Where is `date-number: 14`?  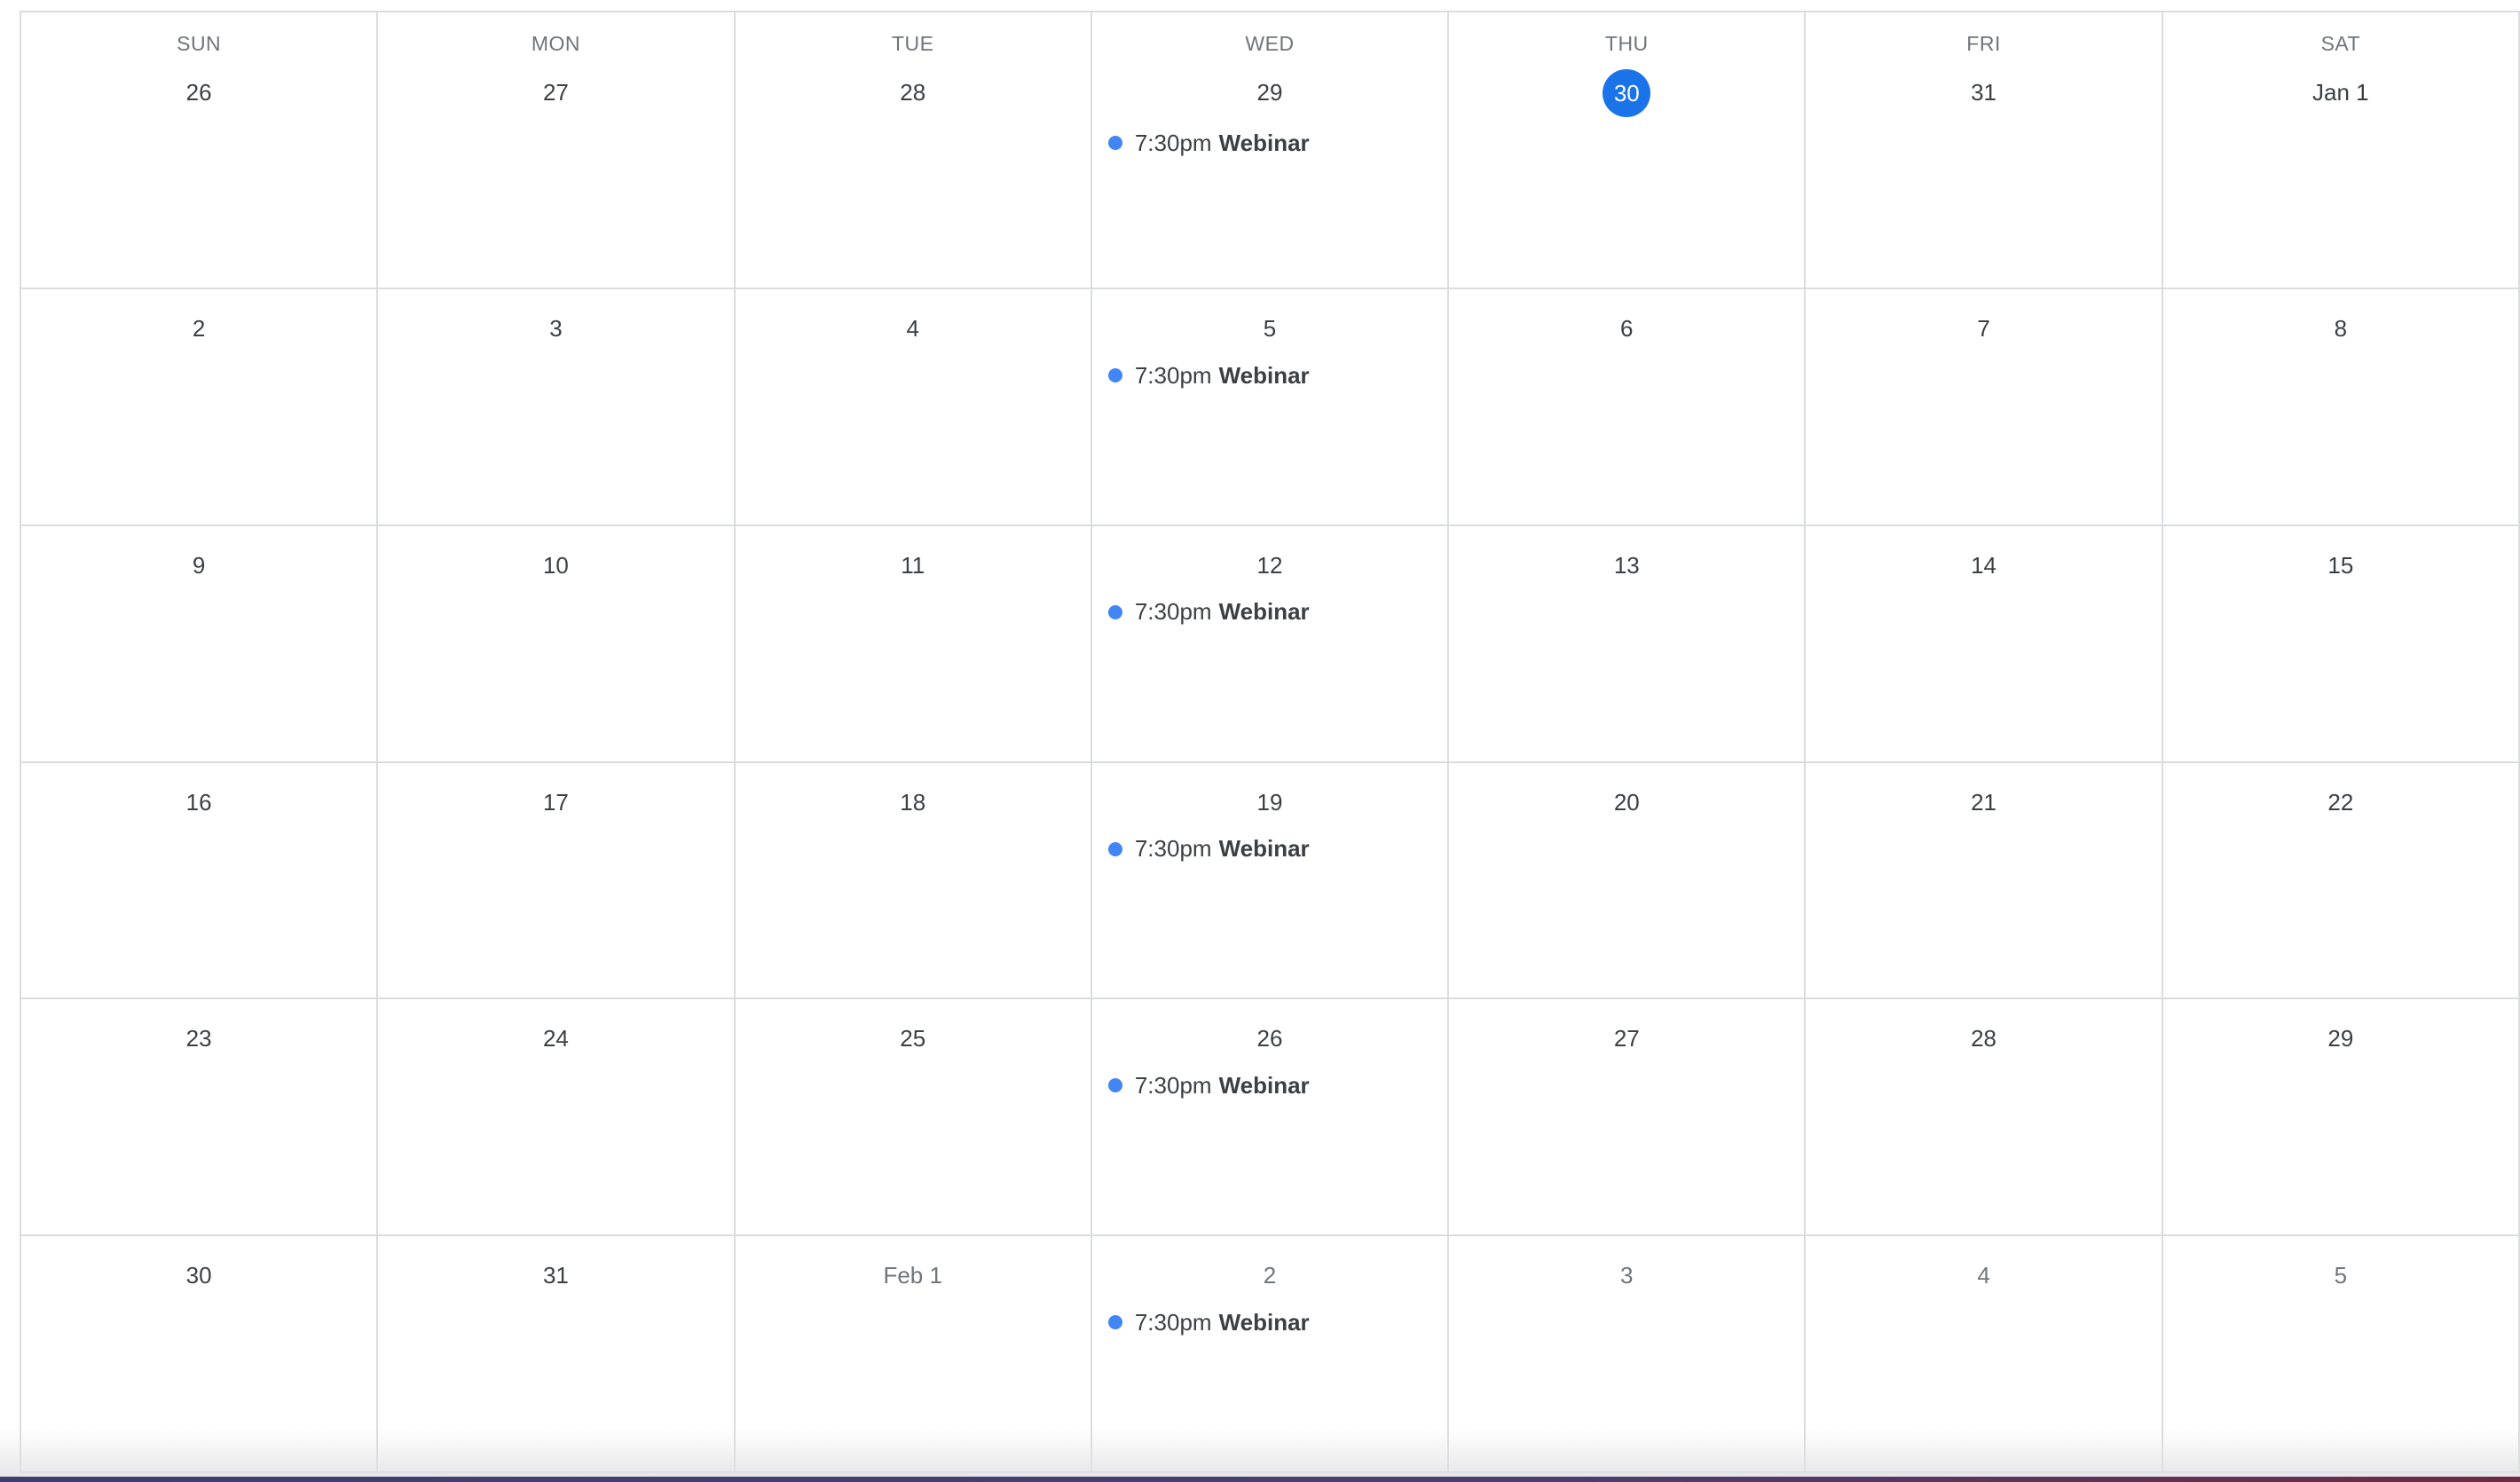 date-number: 14 is located at coordinates (1984, 565).